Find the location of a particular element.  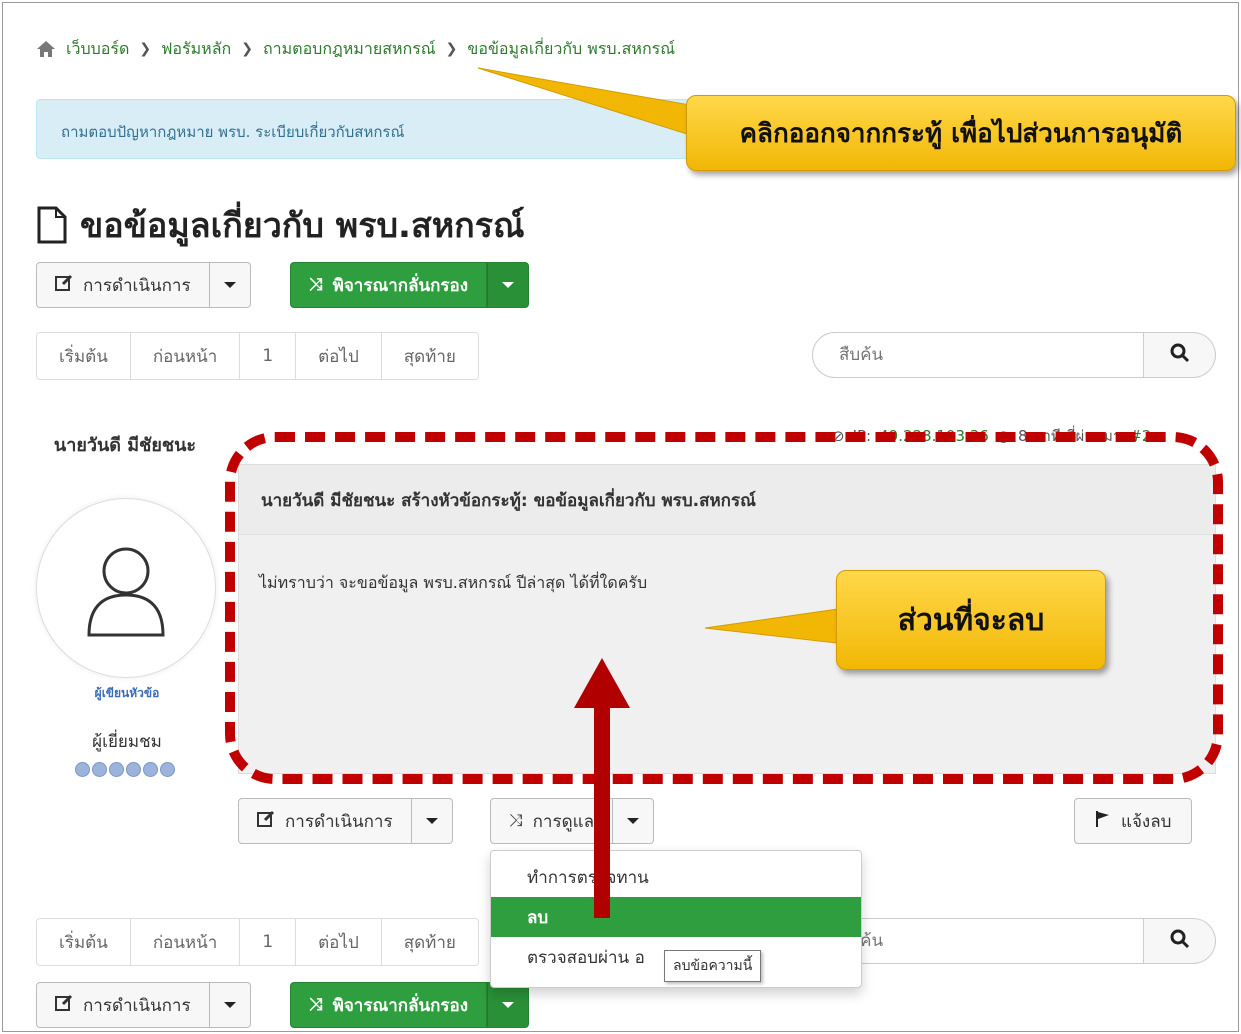

topic-actions-group: การดำเนินการ is located at coordinates (143, 285).